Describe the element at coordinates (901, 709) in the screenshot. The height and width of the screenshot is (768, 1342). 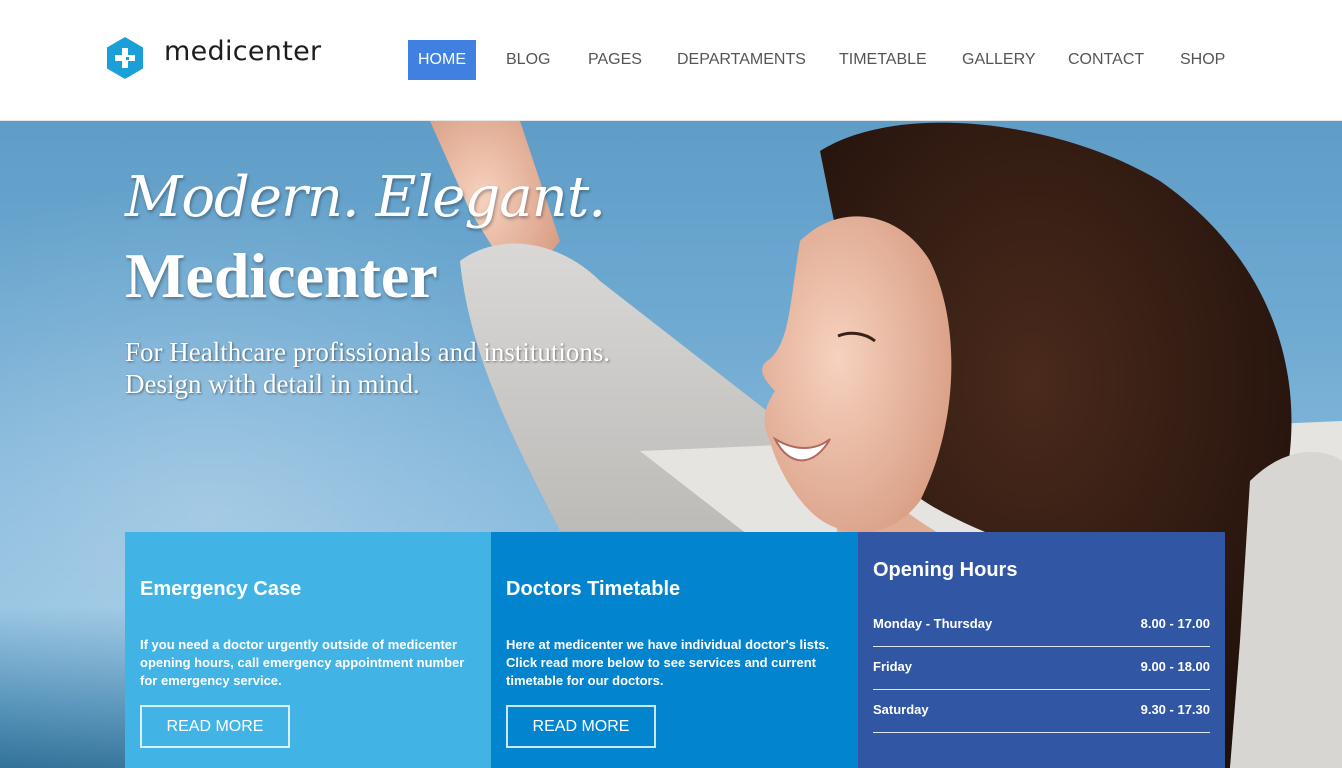
I see `hours-day: Saturday` at that location.